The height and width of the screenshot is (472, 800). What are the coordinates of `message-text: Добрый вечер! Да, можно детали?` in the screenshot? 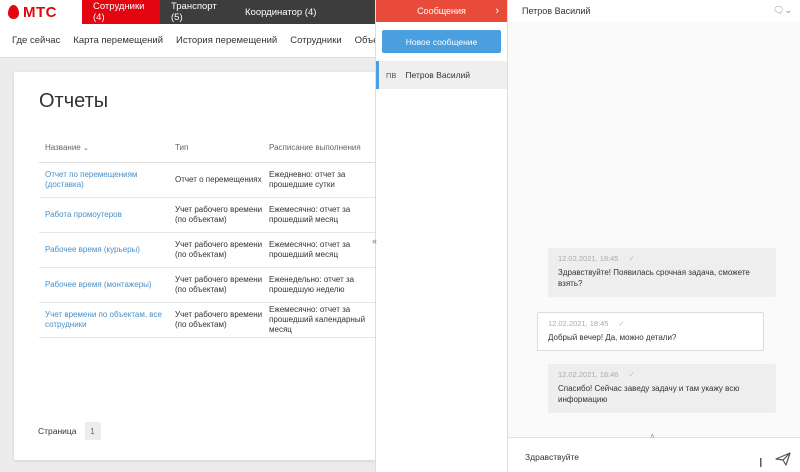 It's located at (612, 337).